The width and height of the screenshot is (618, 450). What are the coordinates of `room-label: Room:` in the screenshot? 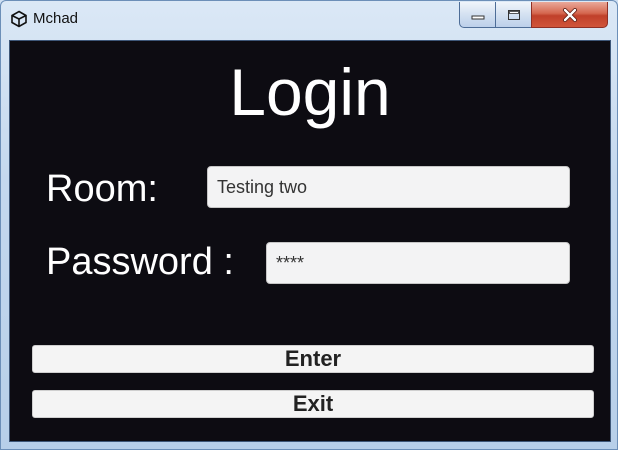 It's located at (102, 189).